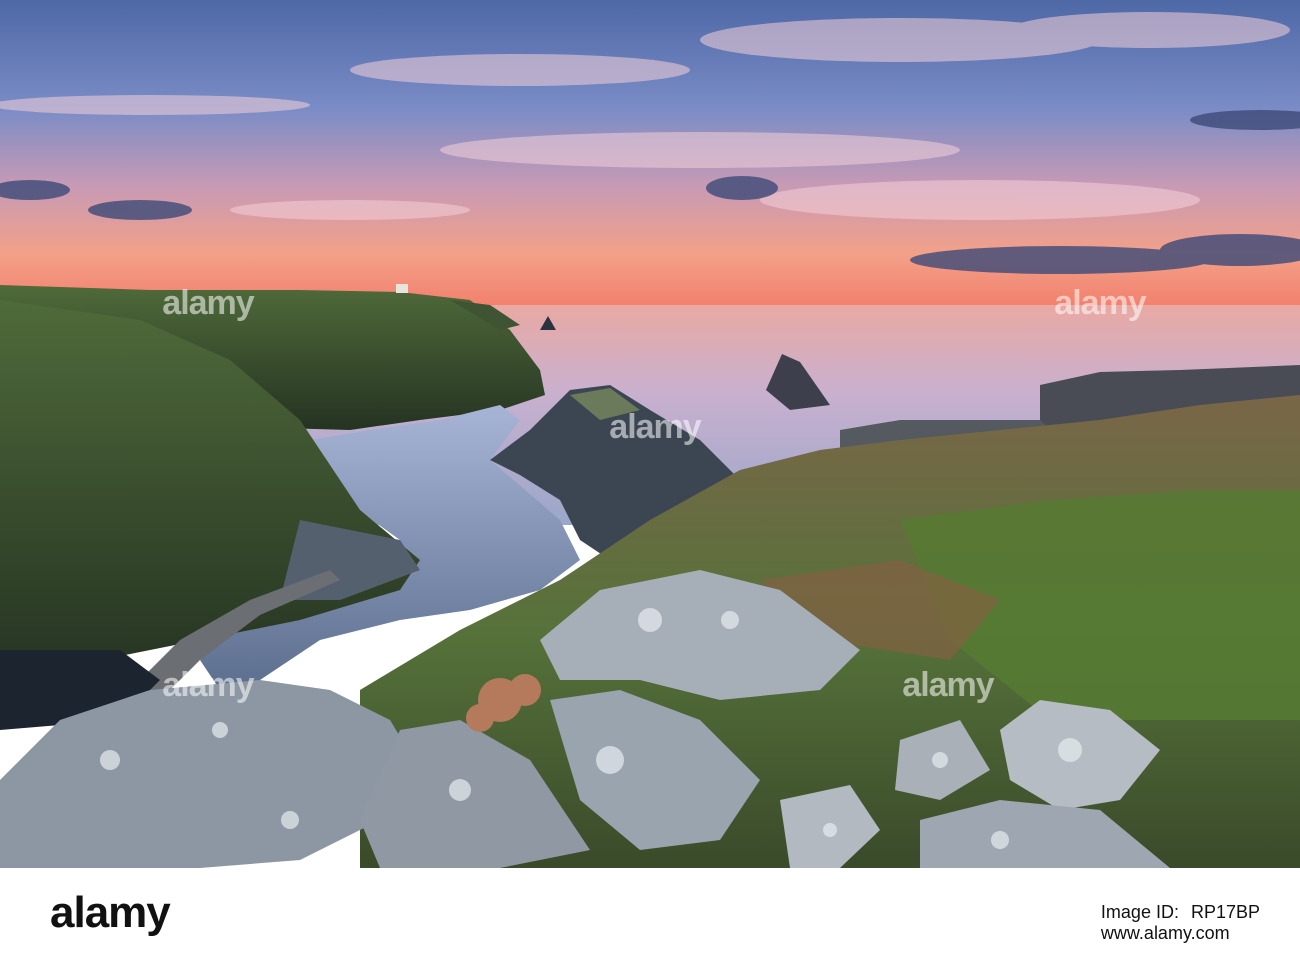  Describe the element at coordinates (1165, 933) in the screenshot. I see `site-url: www.alamy.com` at that location.